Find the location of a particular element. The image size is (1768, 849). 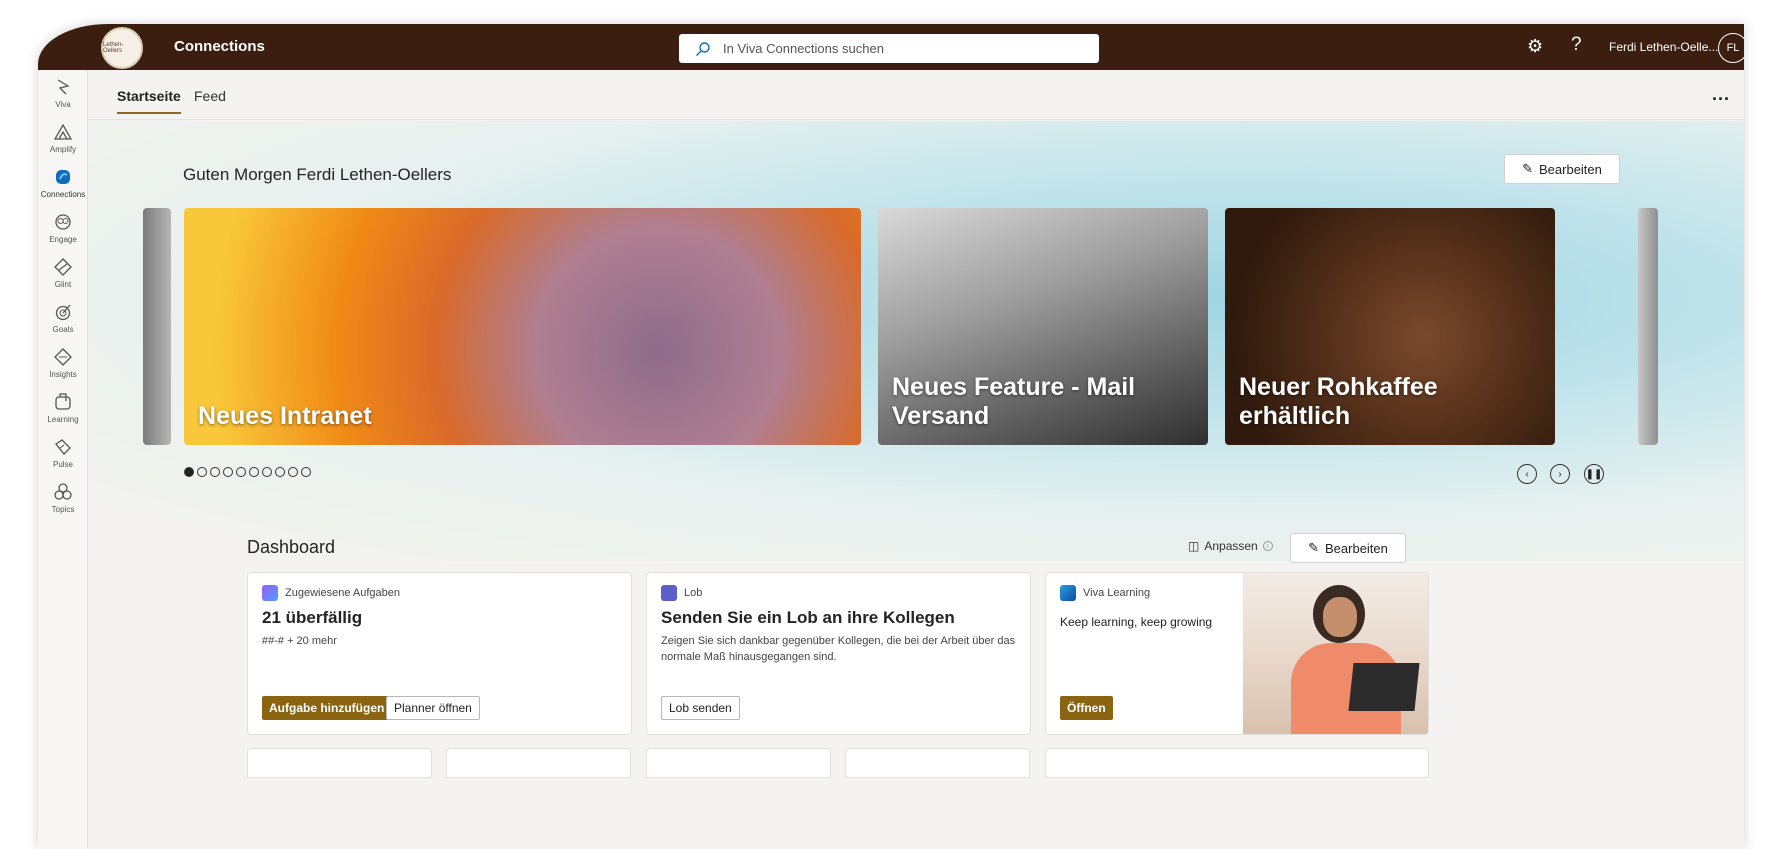

rail-item-engage: Engage is located at coordinates (63, 227).